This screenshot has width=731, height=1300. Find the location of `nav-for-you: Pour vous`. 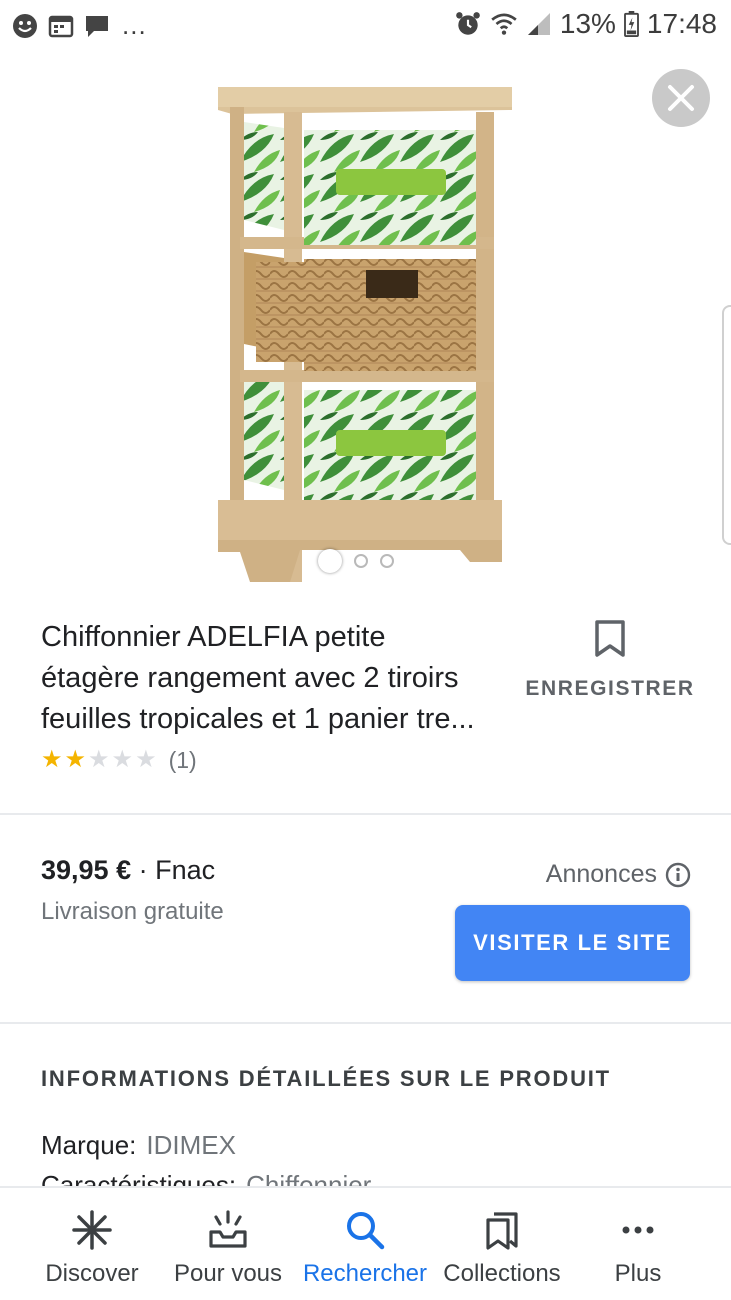

nav-for-you: Pour vous is located at coordinates (228, 1244).